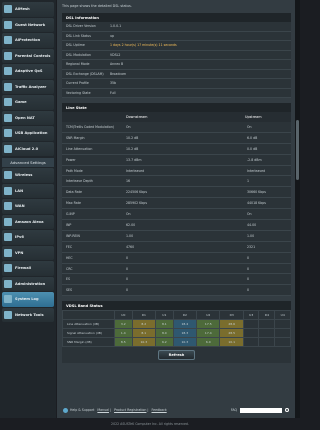  I want to click on faq-search-input, so click(261, 410).